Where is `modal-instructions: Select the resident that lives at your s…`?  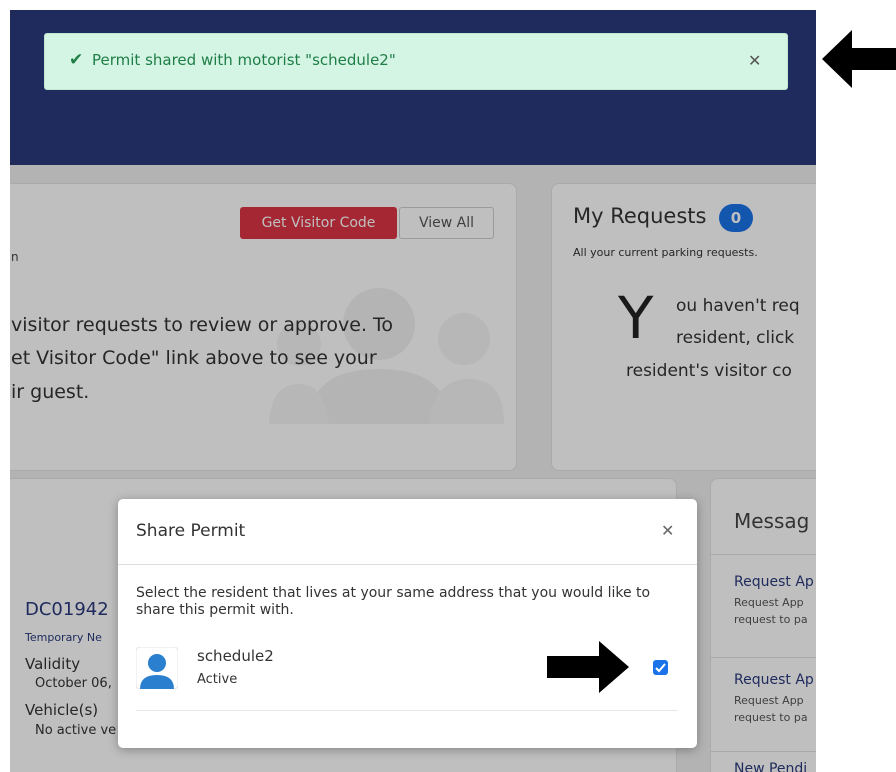
modal-instructions: Select the resident that lives at your s… is located at coordinates (393, 601).